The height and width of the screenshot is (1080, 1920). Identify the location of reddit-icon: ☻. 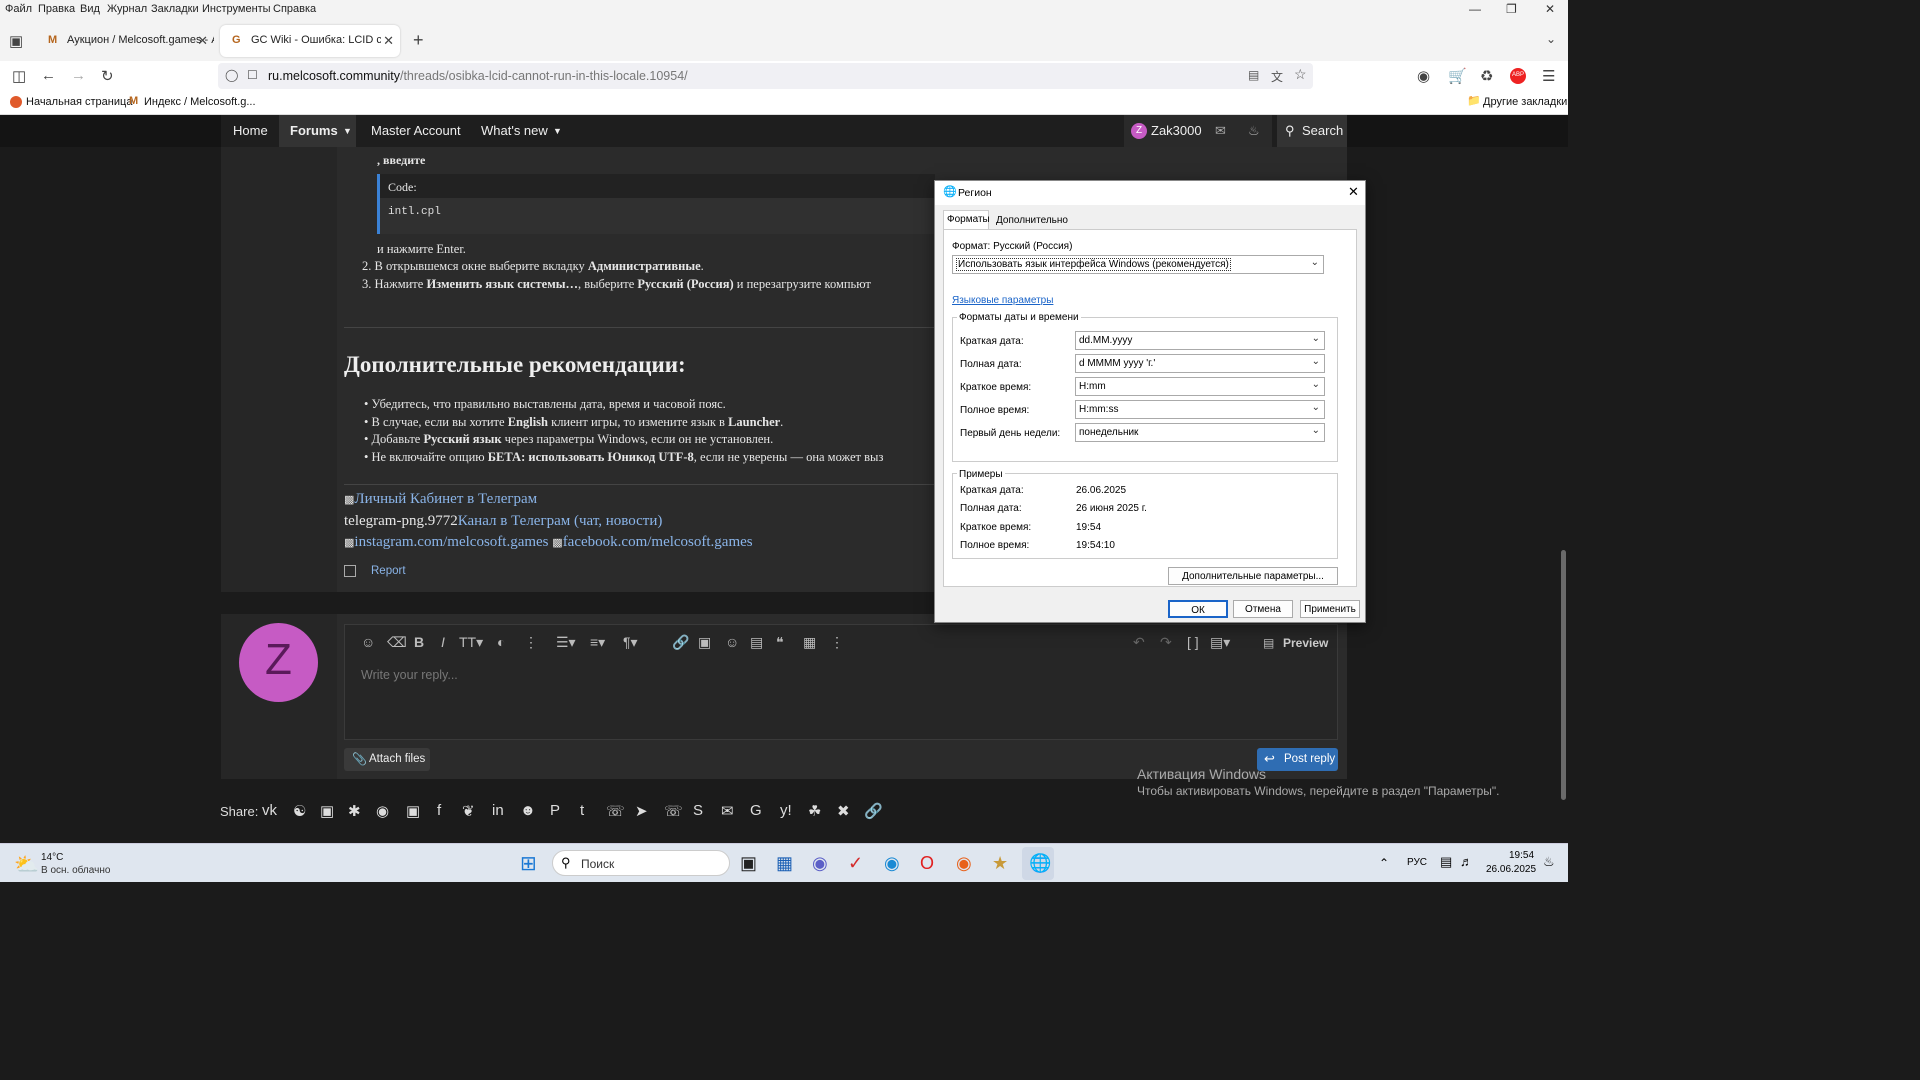
(528, 810).